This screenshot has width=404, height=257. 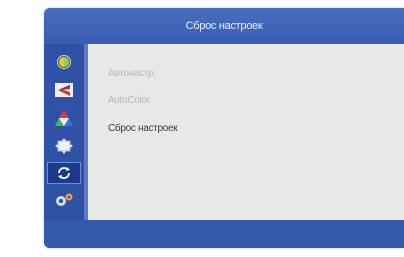 I want to click on reset-icon, so click(x=64, y=173).